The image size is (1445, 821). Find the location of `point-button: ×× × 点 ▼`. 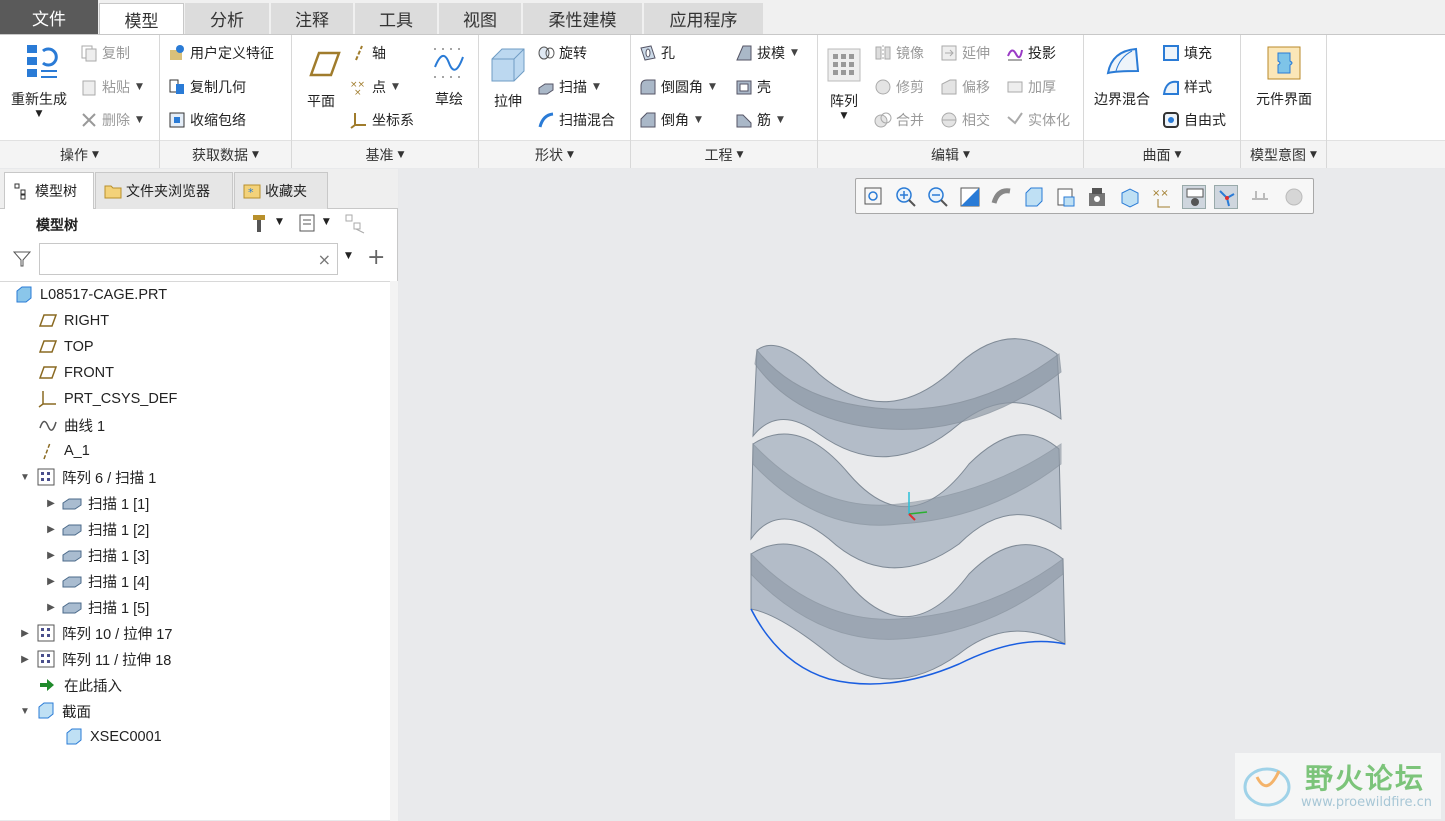

point-button: ×× × 点 ▼ is located at coordinates (374, 87).